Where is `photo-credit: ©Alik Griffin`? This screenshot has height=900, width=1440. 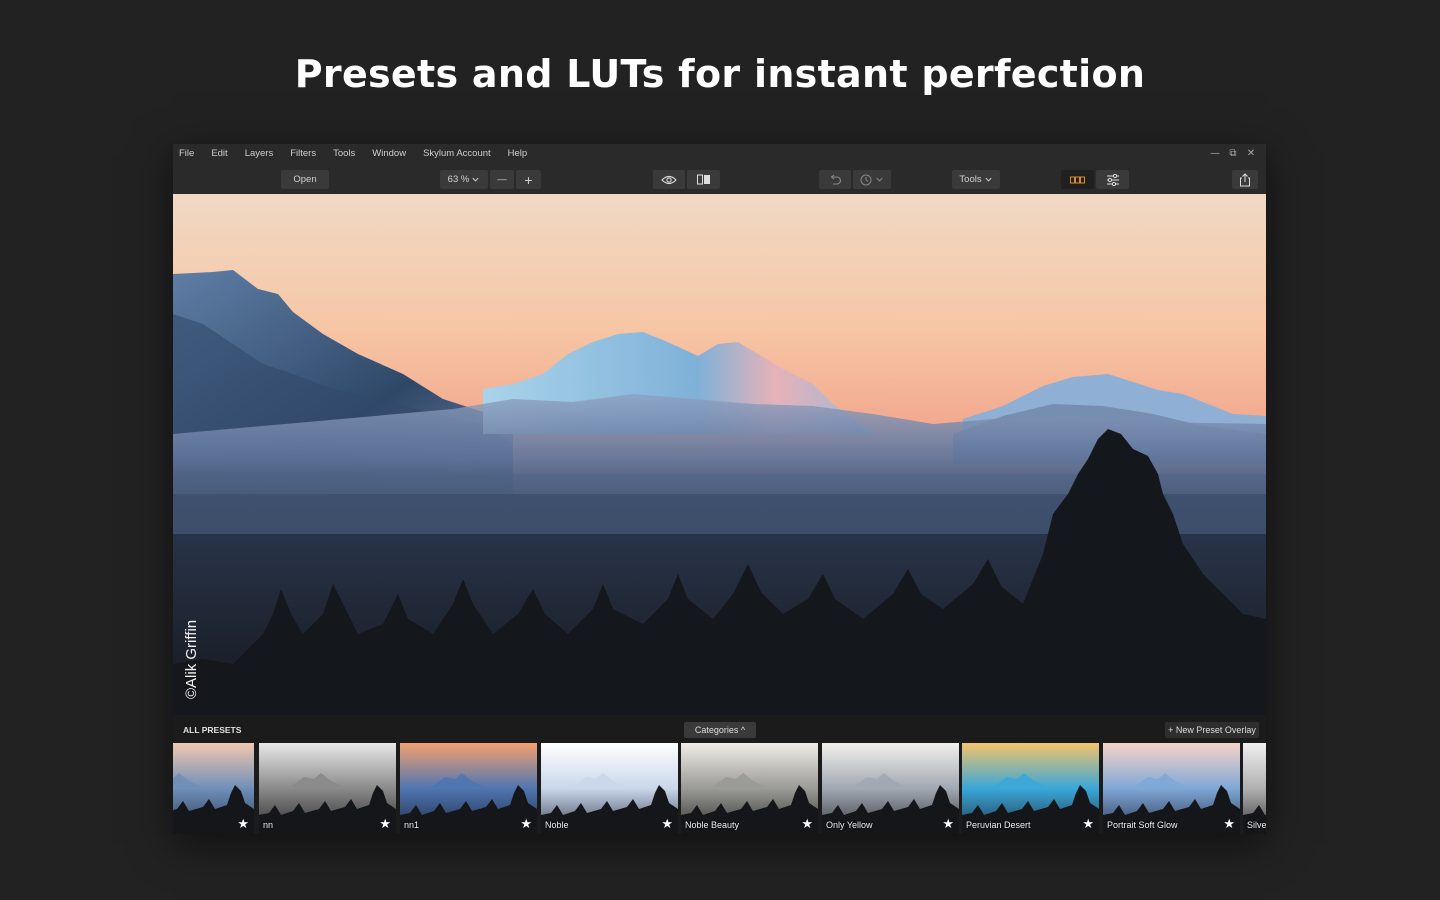
photo-credit: ©Alik Griffin is located at coordinates (191, 659).